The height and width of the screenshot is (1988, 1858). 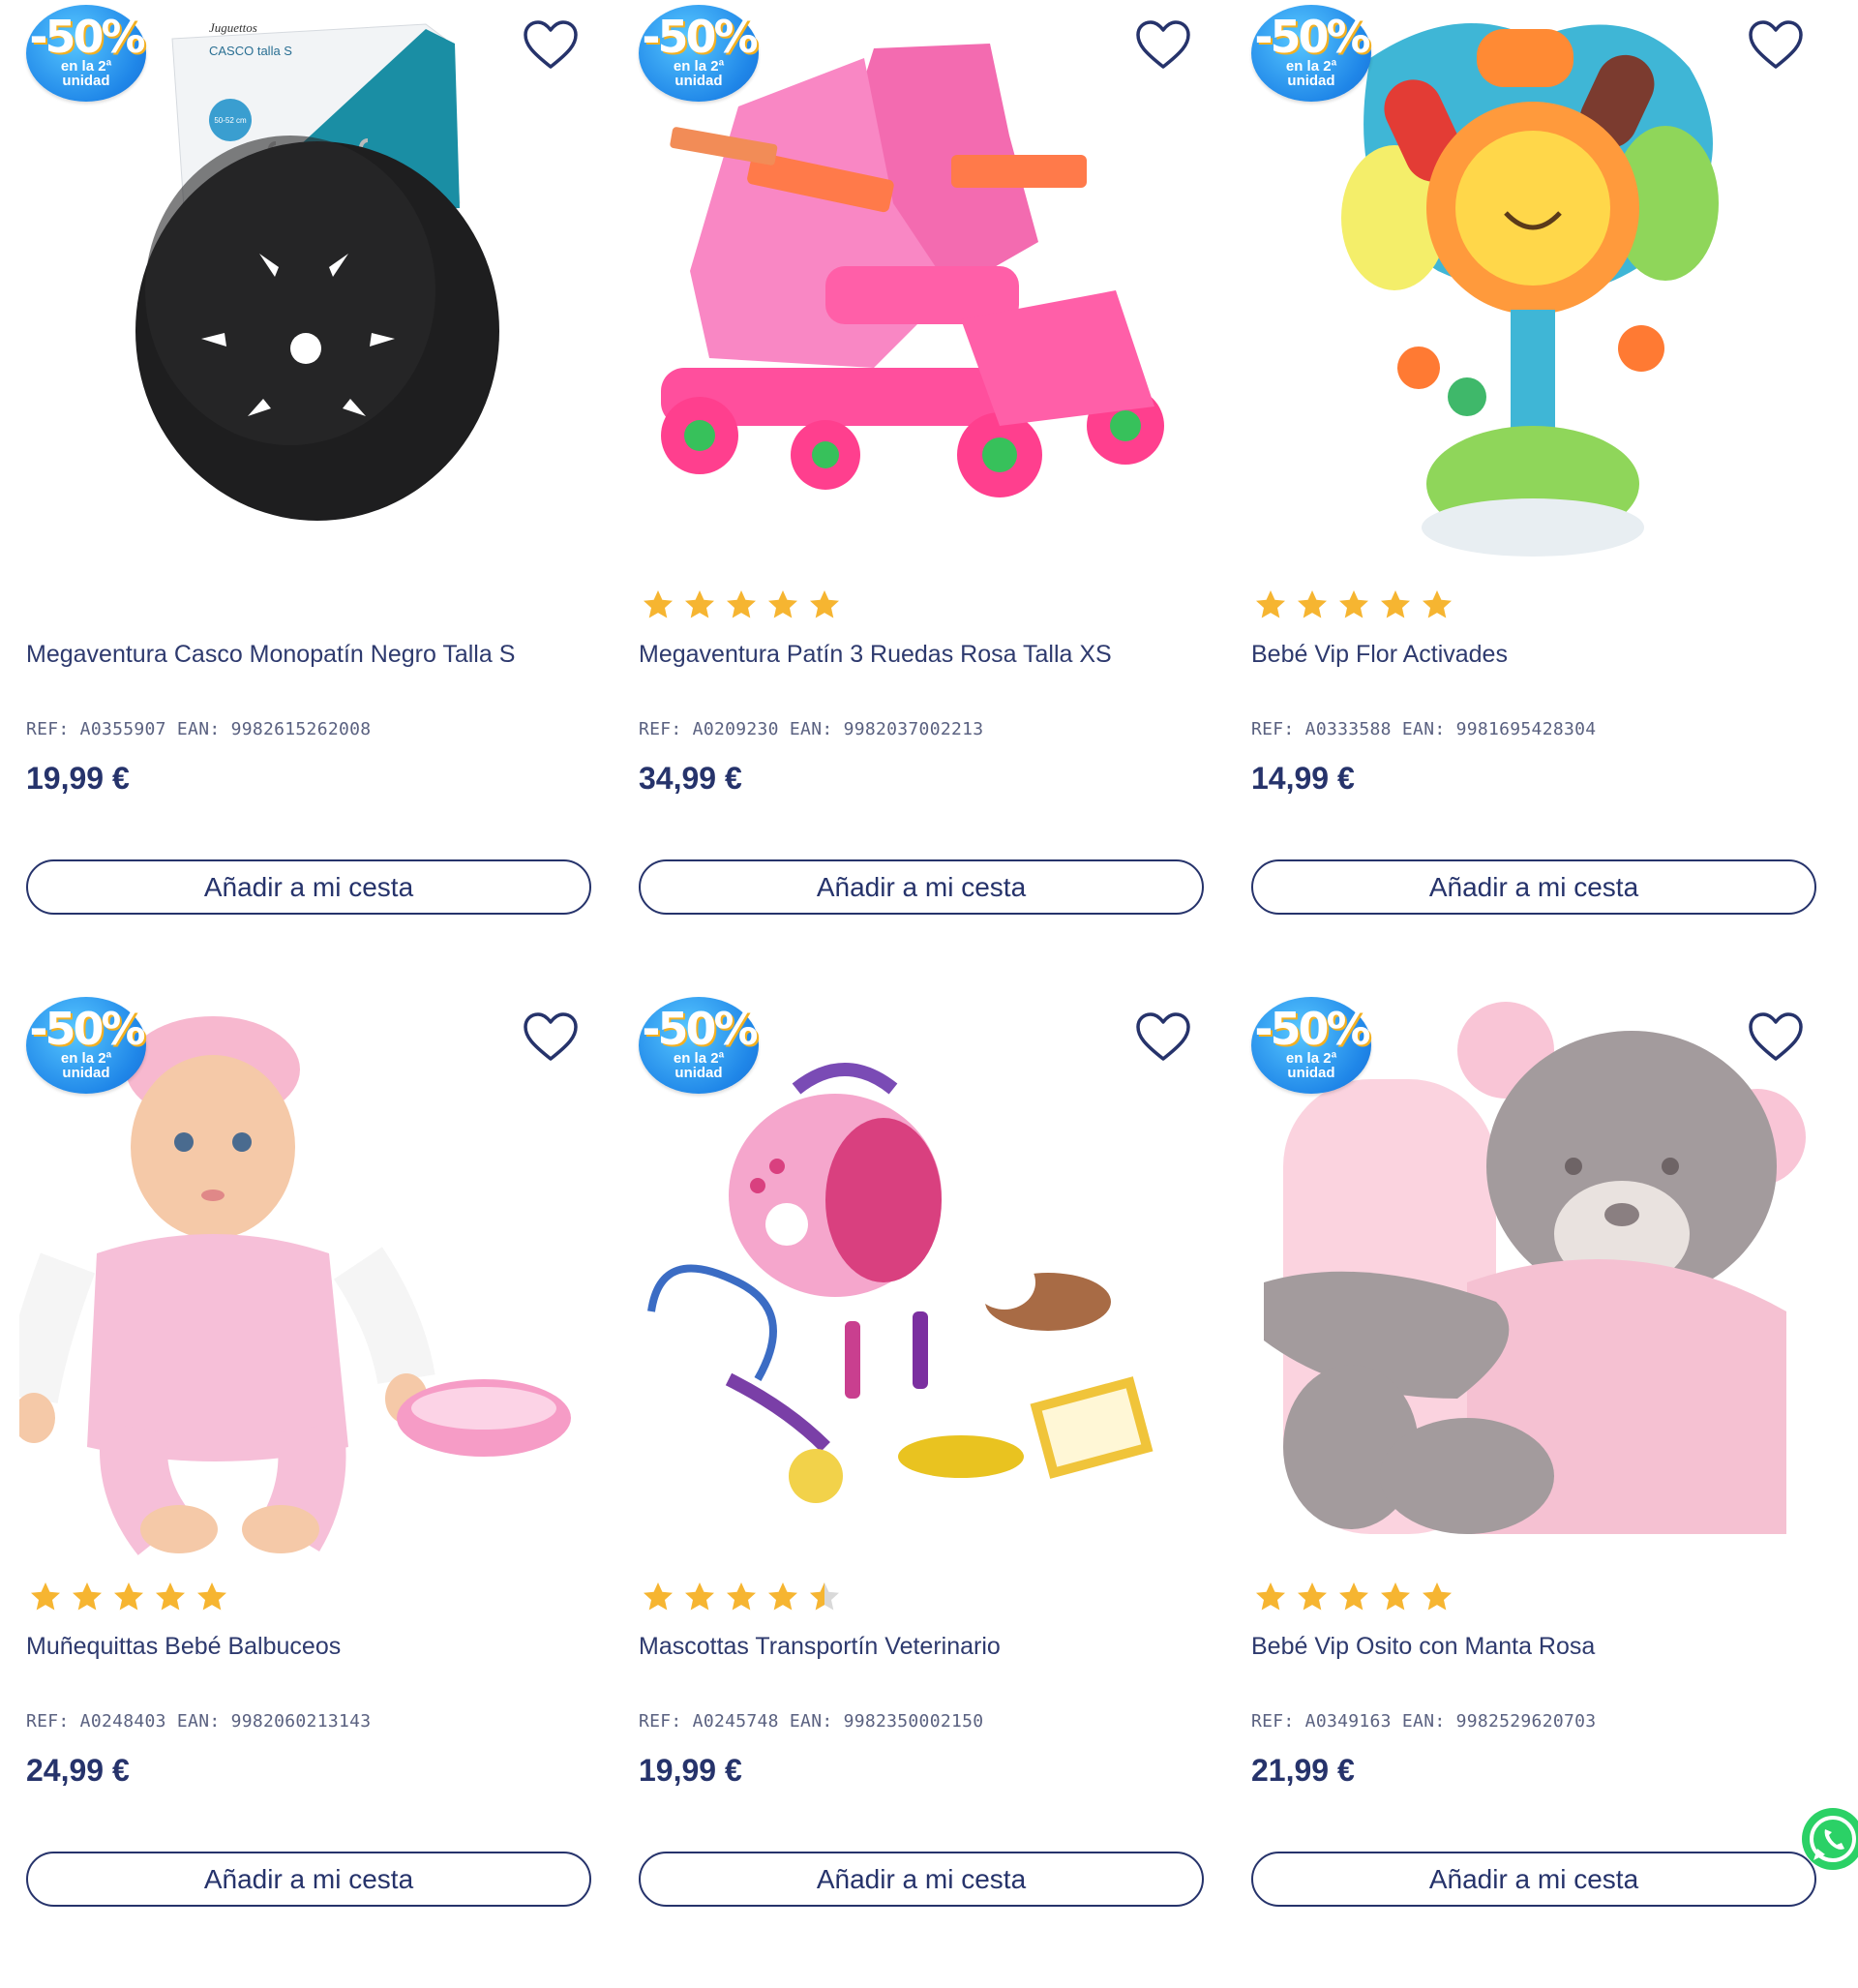 What do you see at coordinates (199, 729) in the screenshot?
I see `product-ref: REF: A0355907 EAN: 9982615262008` at bounding box center [199, 729].